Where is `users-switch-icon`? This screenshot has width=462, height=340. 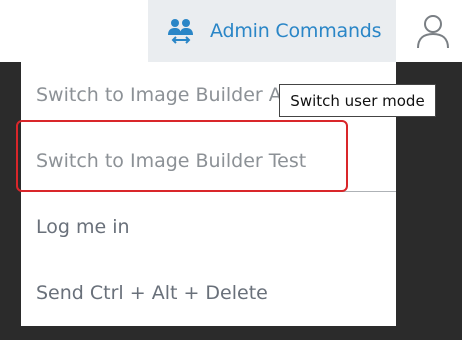
users-switch-icon is located at coordinates (180, 31).